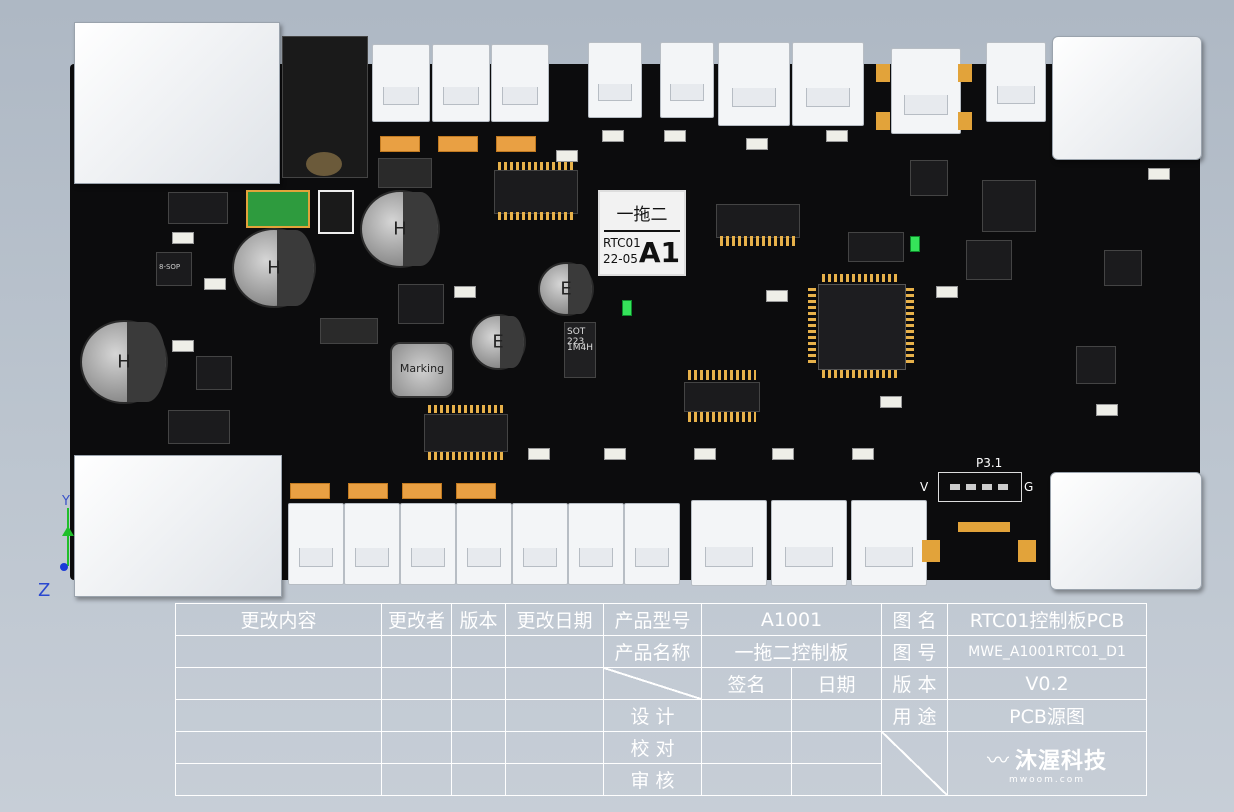 This screenshot has height=812, width=1234. What do you see at coordinates (758, 241) in the screenshot?
I see `soic-ic-2-pins` at bounding box center [758, 241].